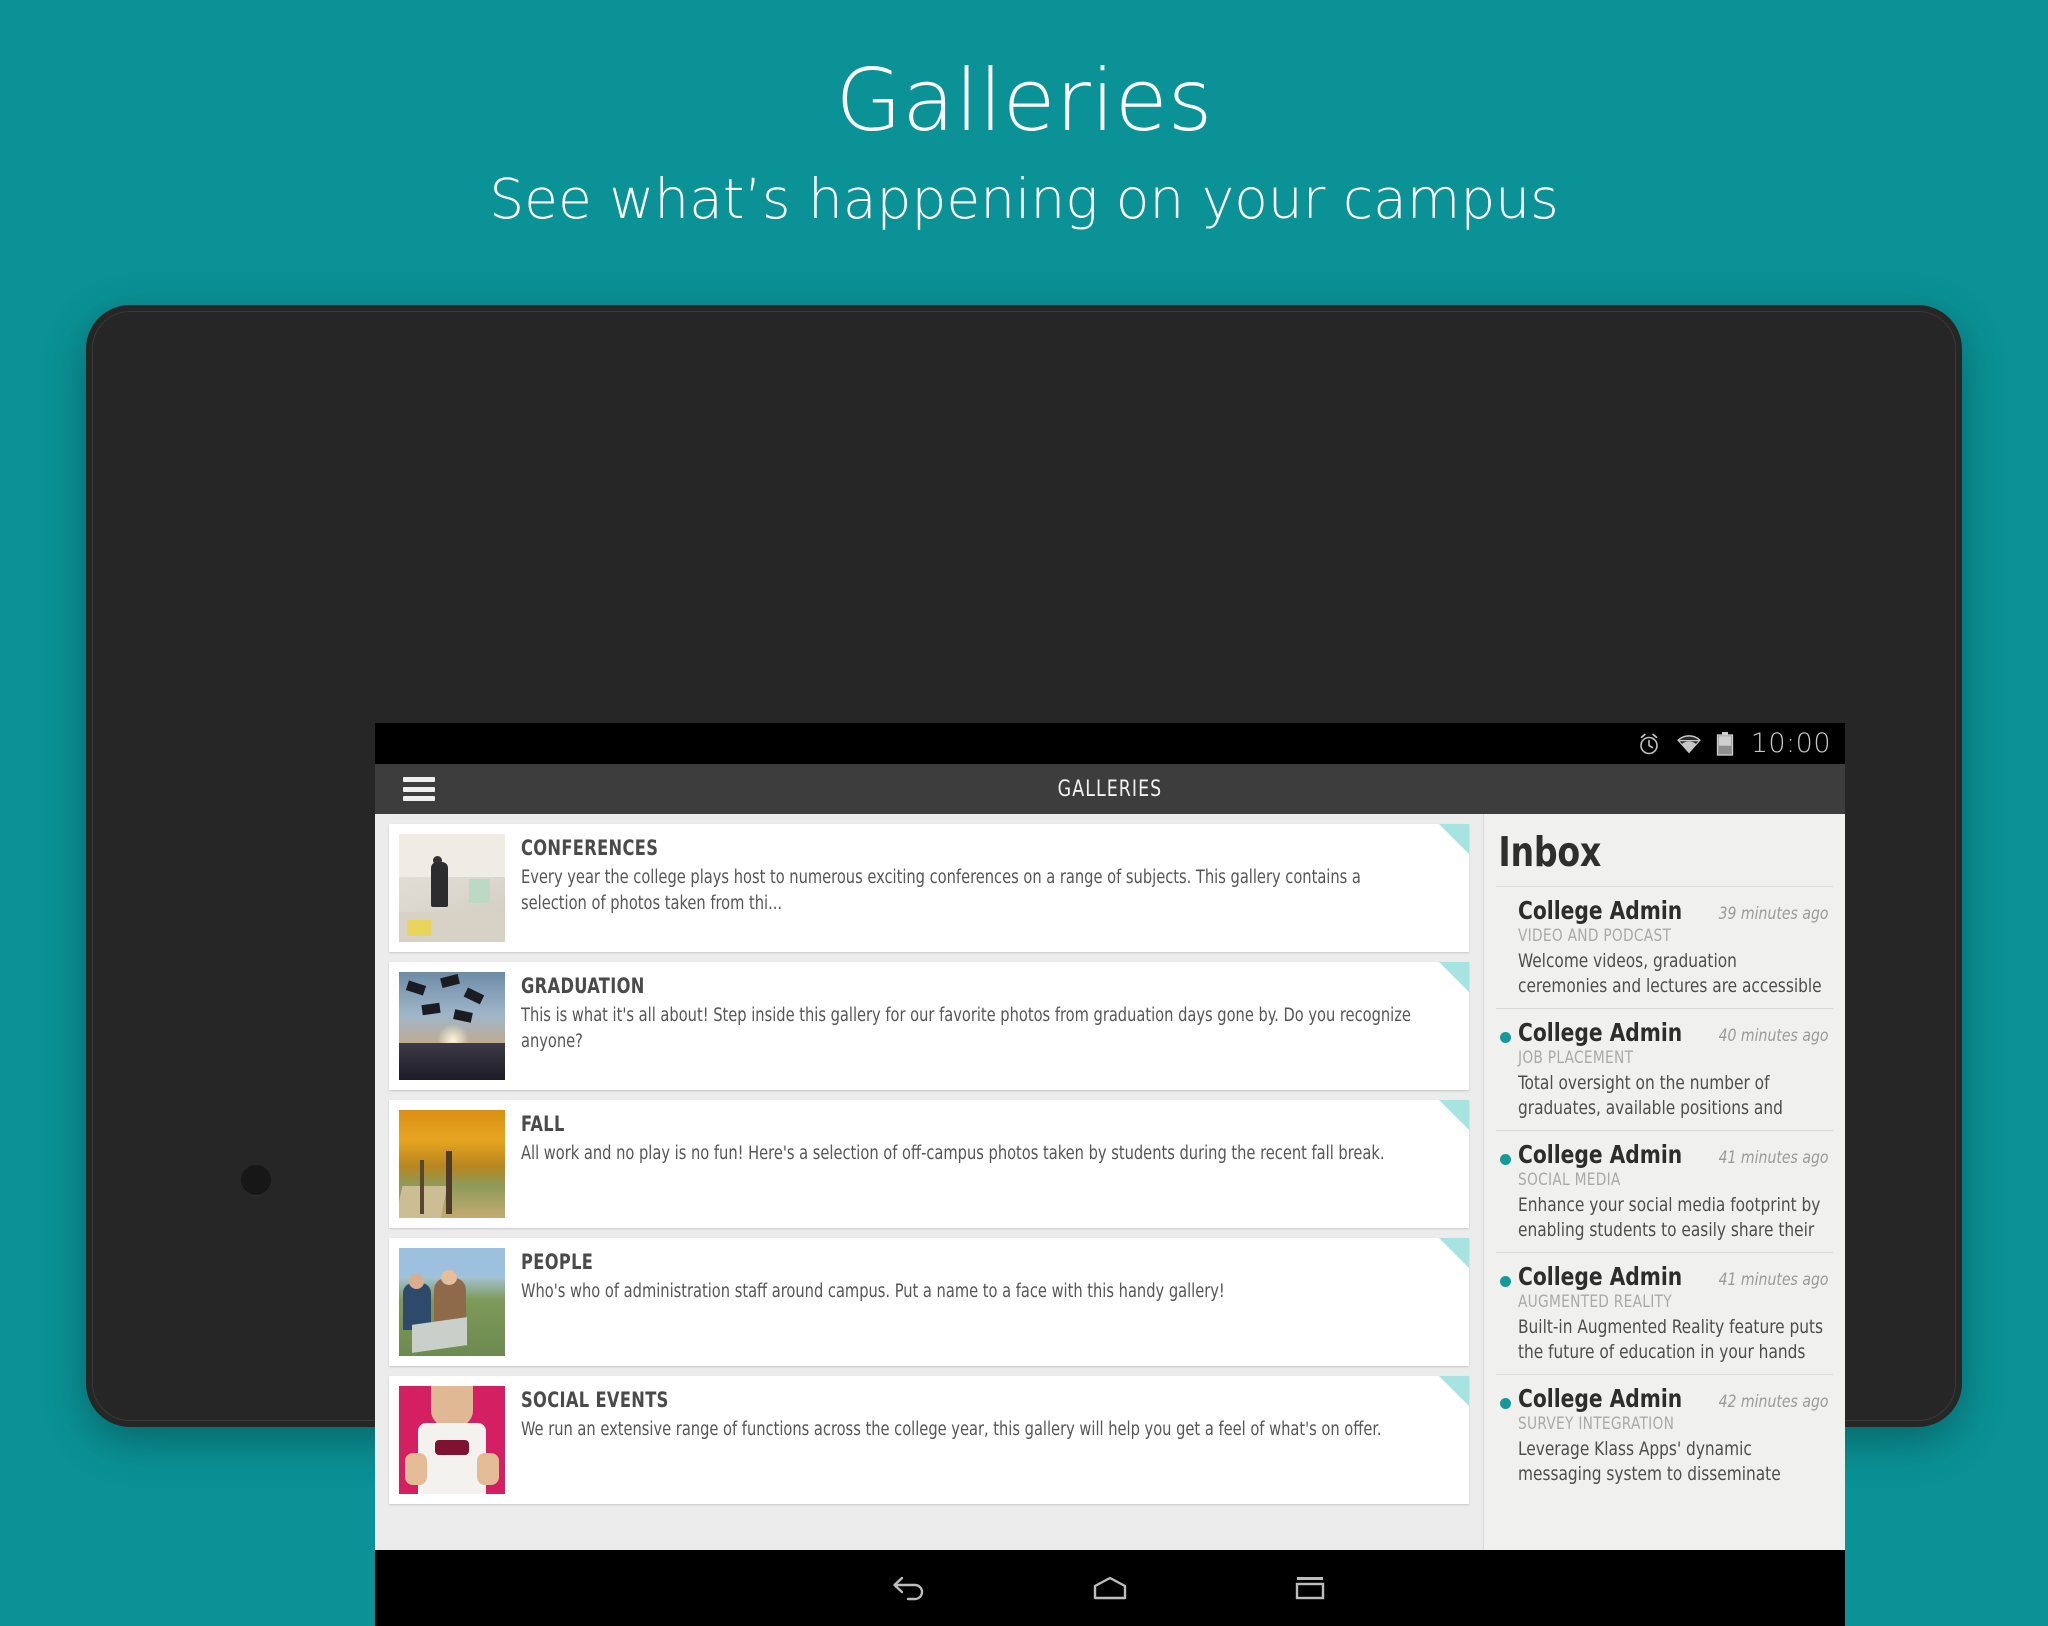 The width and height of the screenshot is (2048, 1626). What do you see at coordinates (256, 1180) in the screenshot?
I see `front-camera-icon` at bounding box center [256, 1180].